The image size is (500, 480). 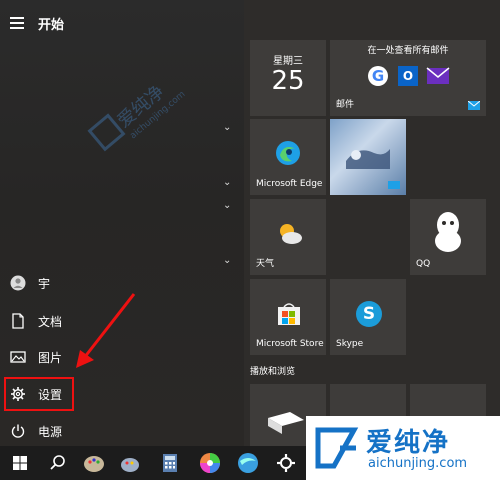 I want to click on calculator-icon, so click(x=170, y=463).